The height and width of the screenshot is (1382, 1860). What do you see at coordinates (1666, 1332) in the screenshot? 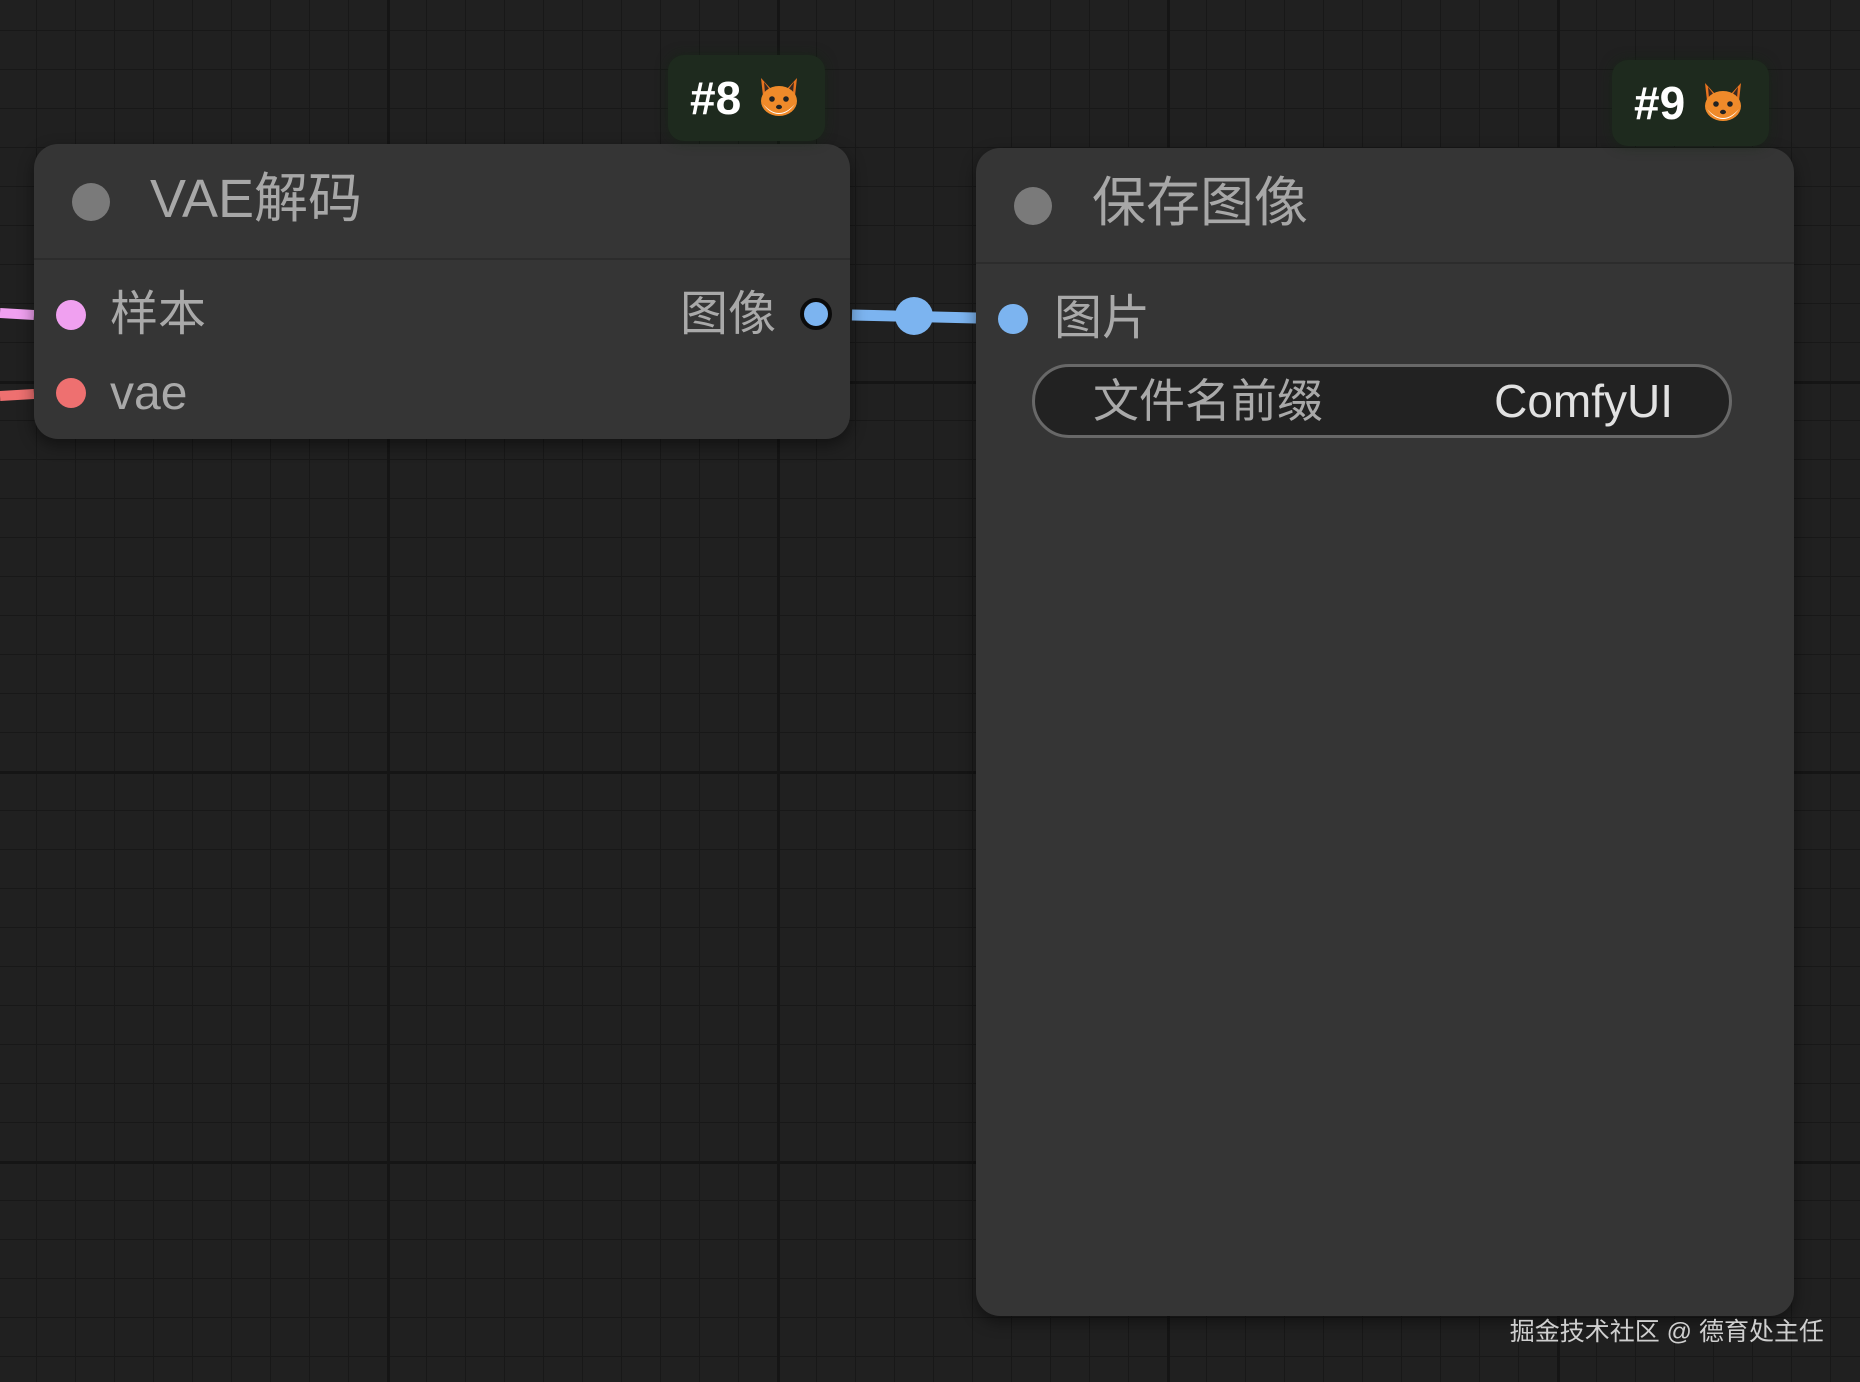
I see `watermark: 掘金技术社区 @ 德育处主任` at bounding box center [1666, 1332].